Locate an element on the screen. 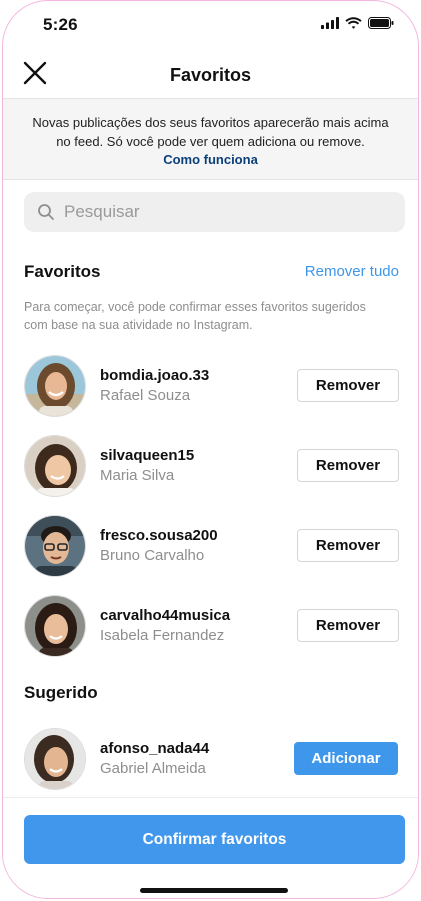 The width and height of the screenshot is (421, 901). username: carvalho44musica is located at coordinates (165, 615).